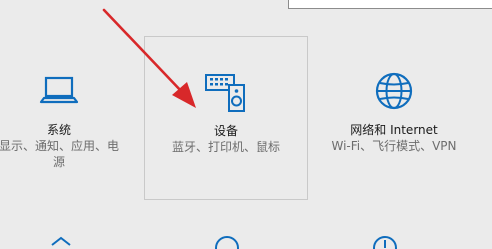  I want to click on devices-icon, so click(226, 92).